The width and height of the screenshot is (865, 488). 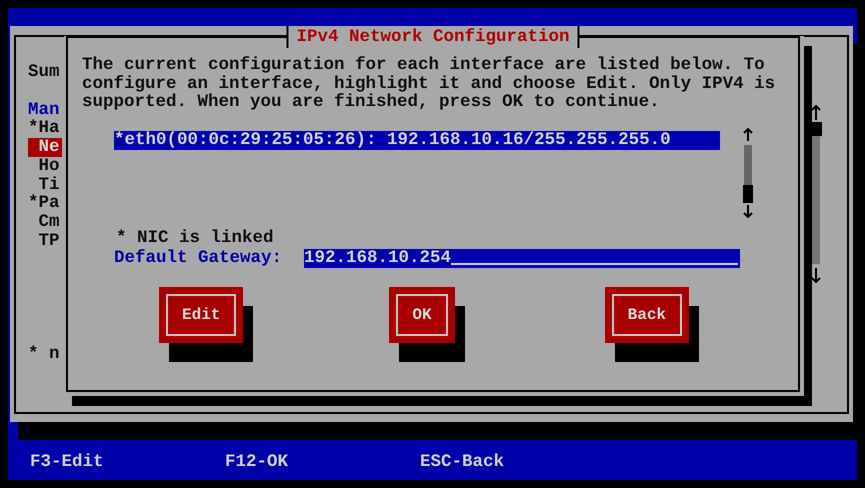 What do you see at coordinates (45, 185) in the screenshot?
I see `sidebar-item: Ti` at bounding box center [45, 185].